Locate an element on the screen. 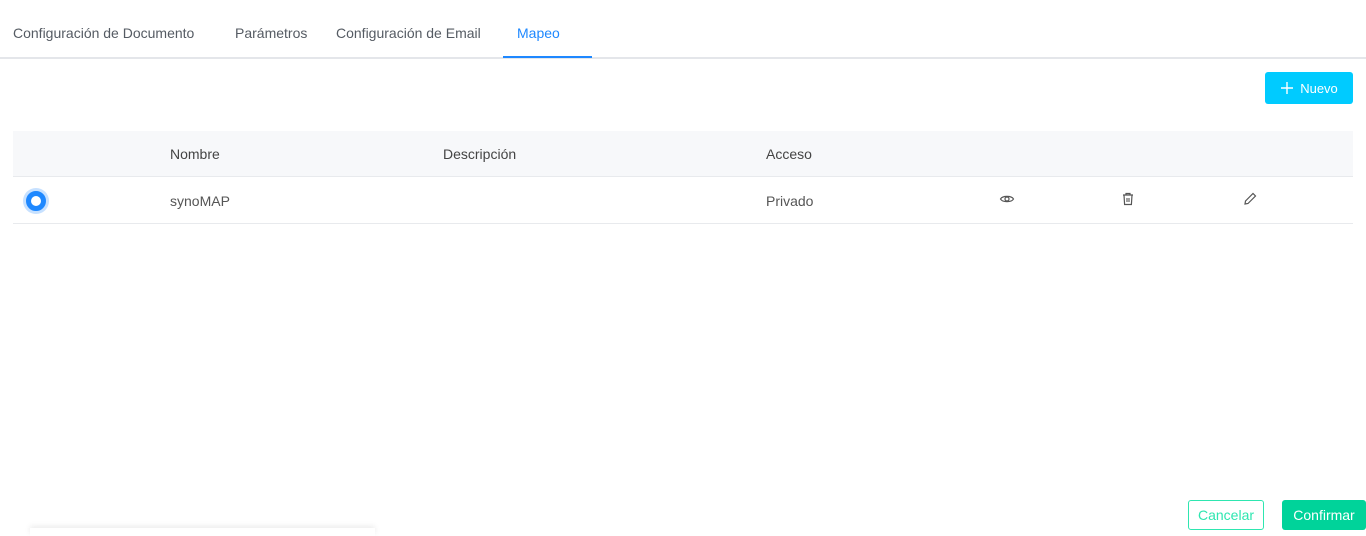  active-tab-indicator is located at coordinates (547, 57).